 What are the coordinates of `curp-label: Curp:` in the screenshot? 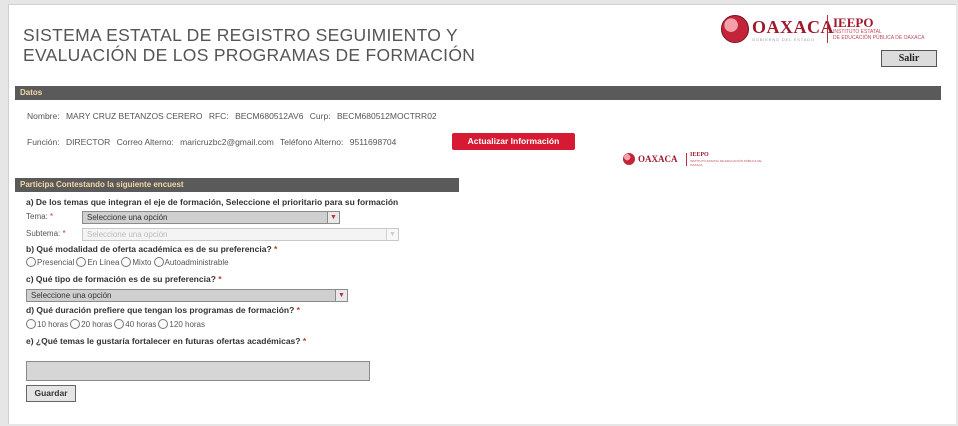 It's located at (320, 116).